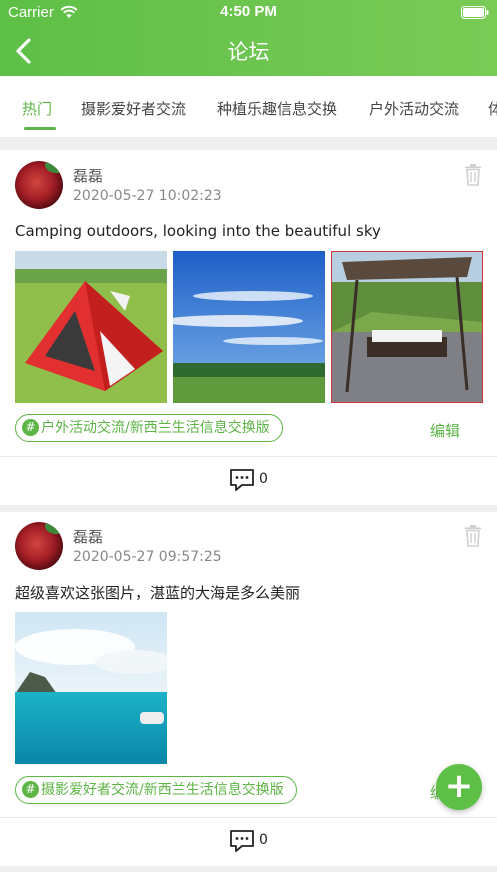 This screenshot has height=883, width=497. I want to click on header: Carrier 4:50 PM 论坛, so click(248, 38).